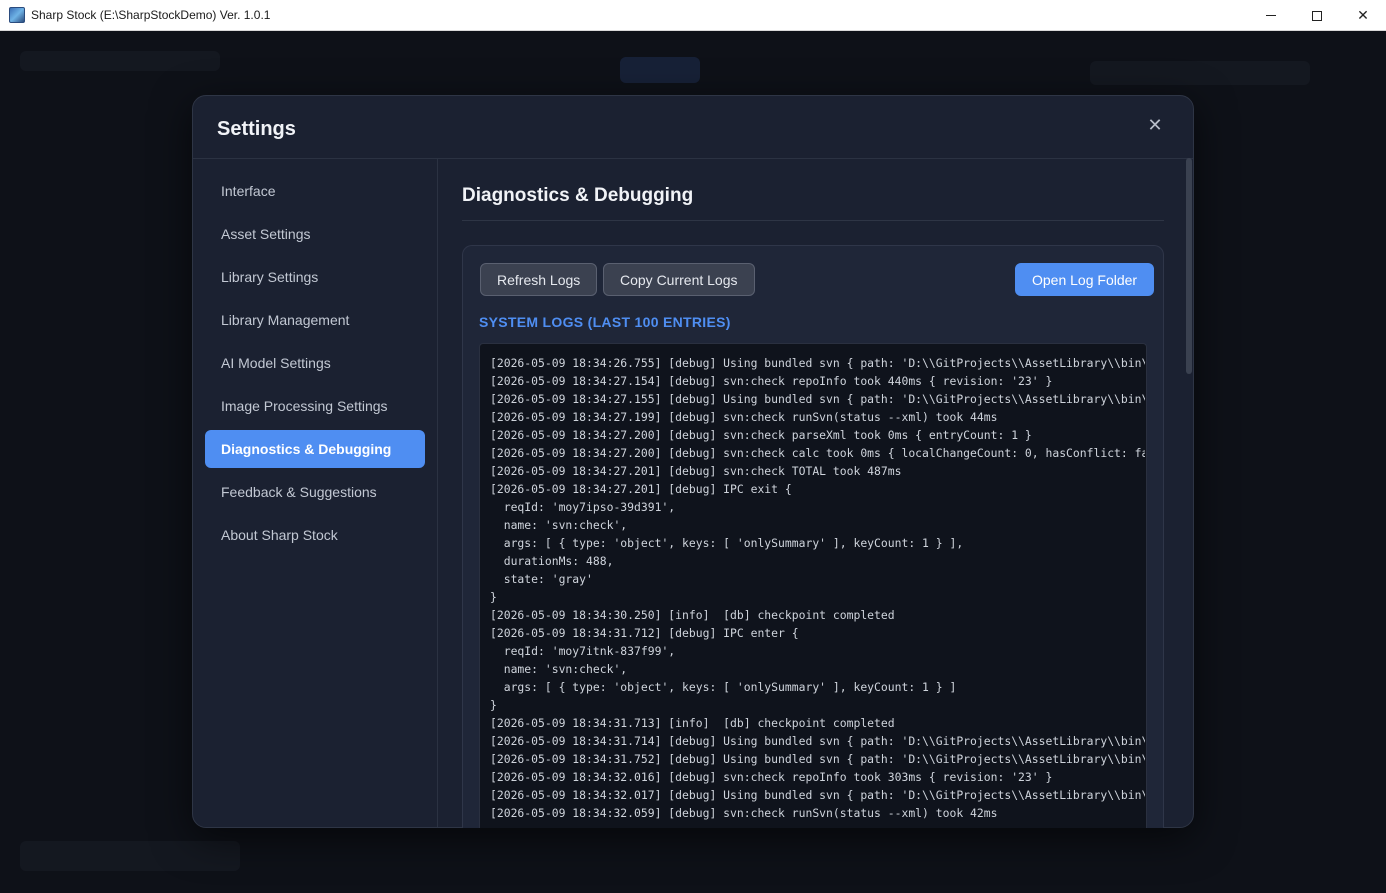  I want to click on sidebar-item-ai-model-settings: AI Model Settings, so click(315, 363).